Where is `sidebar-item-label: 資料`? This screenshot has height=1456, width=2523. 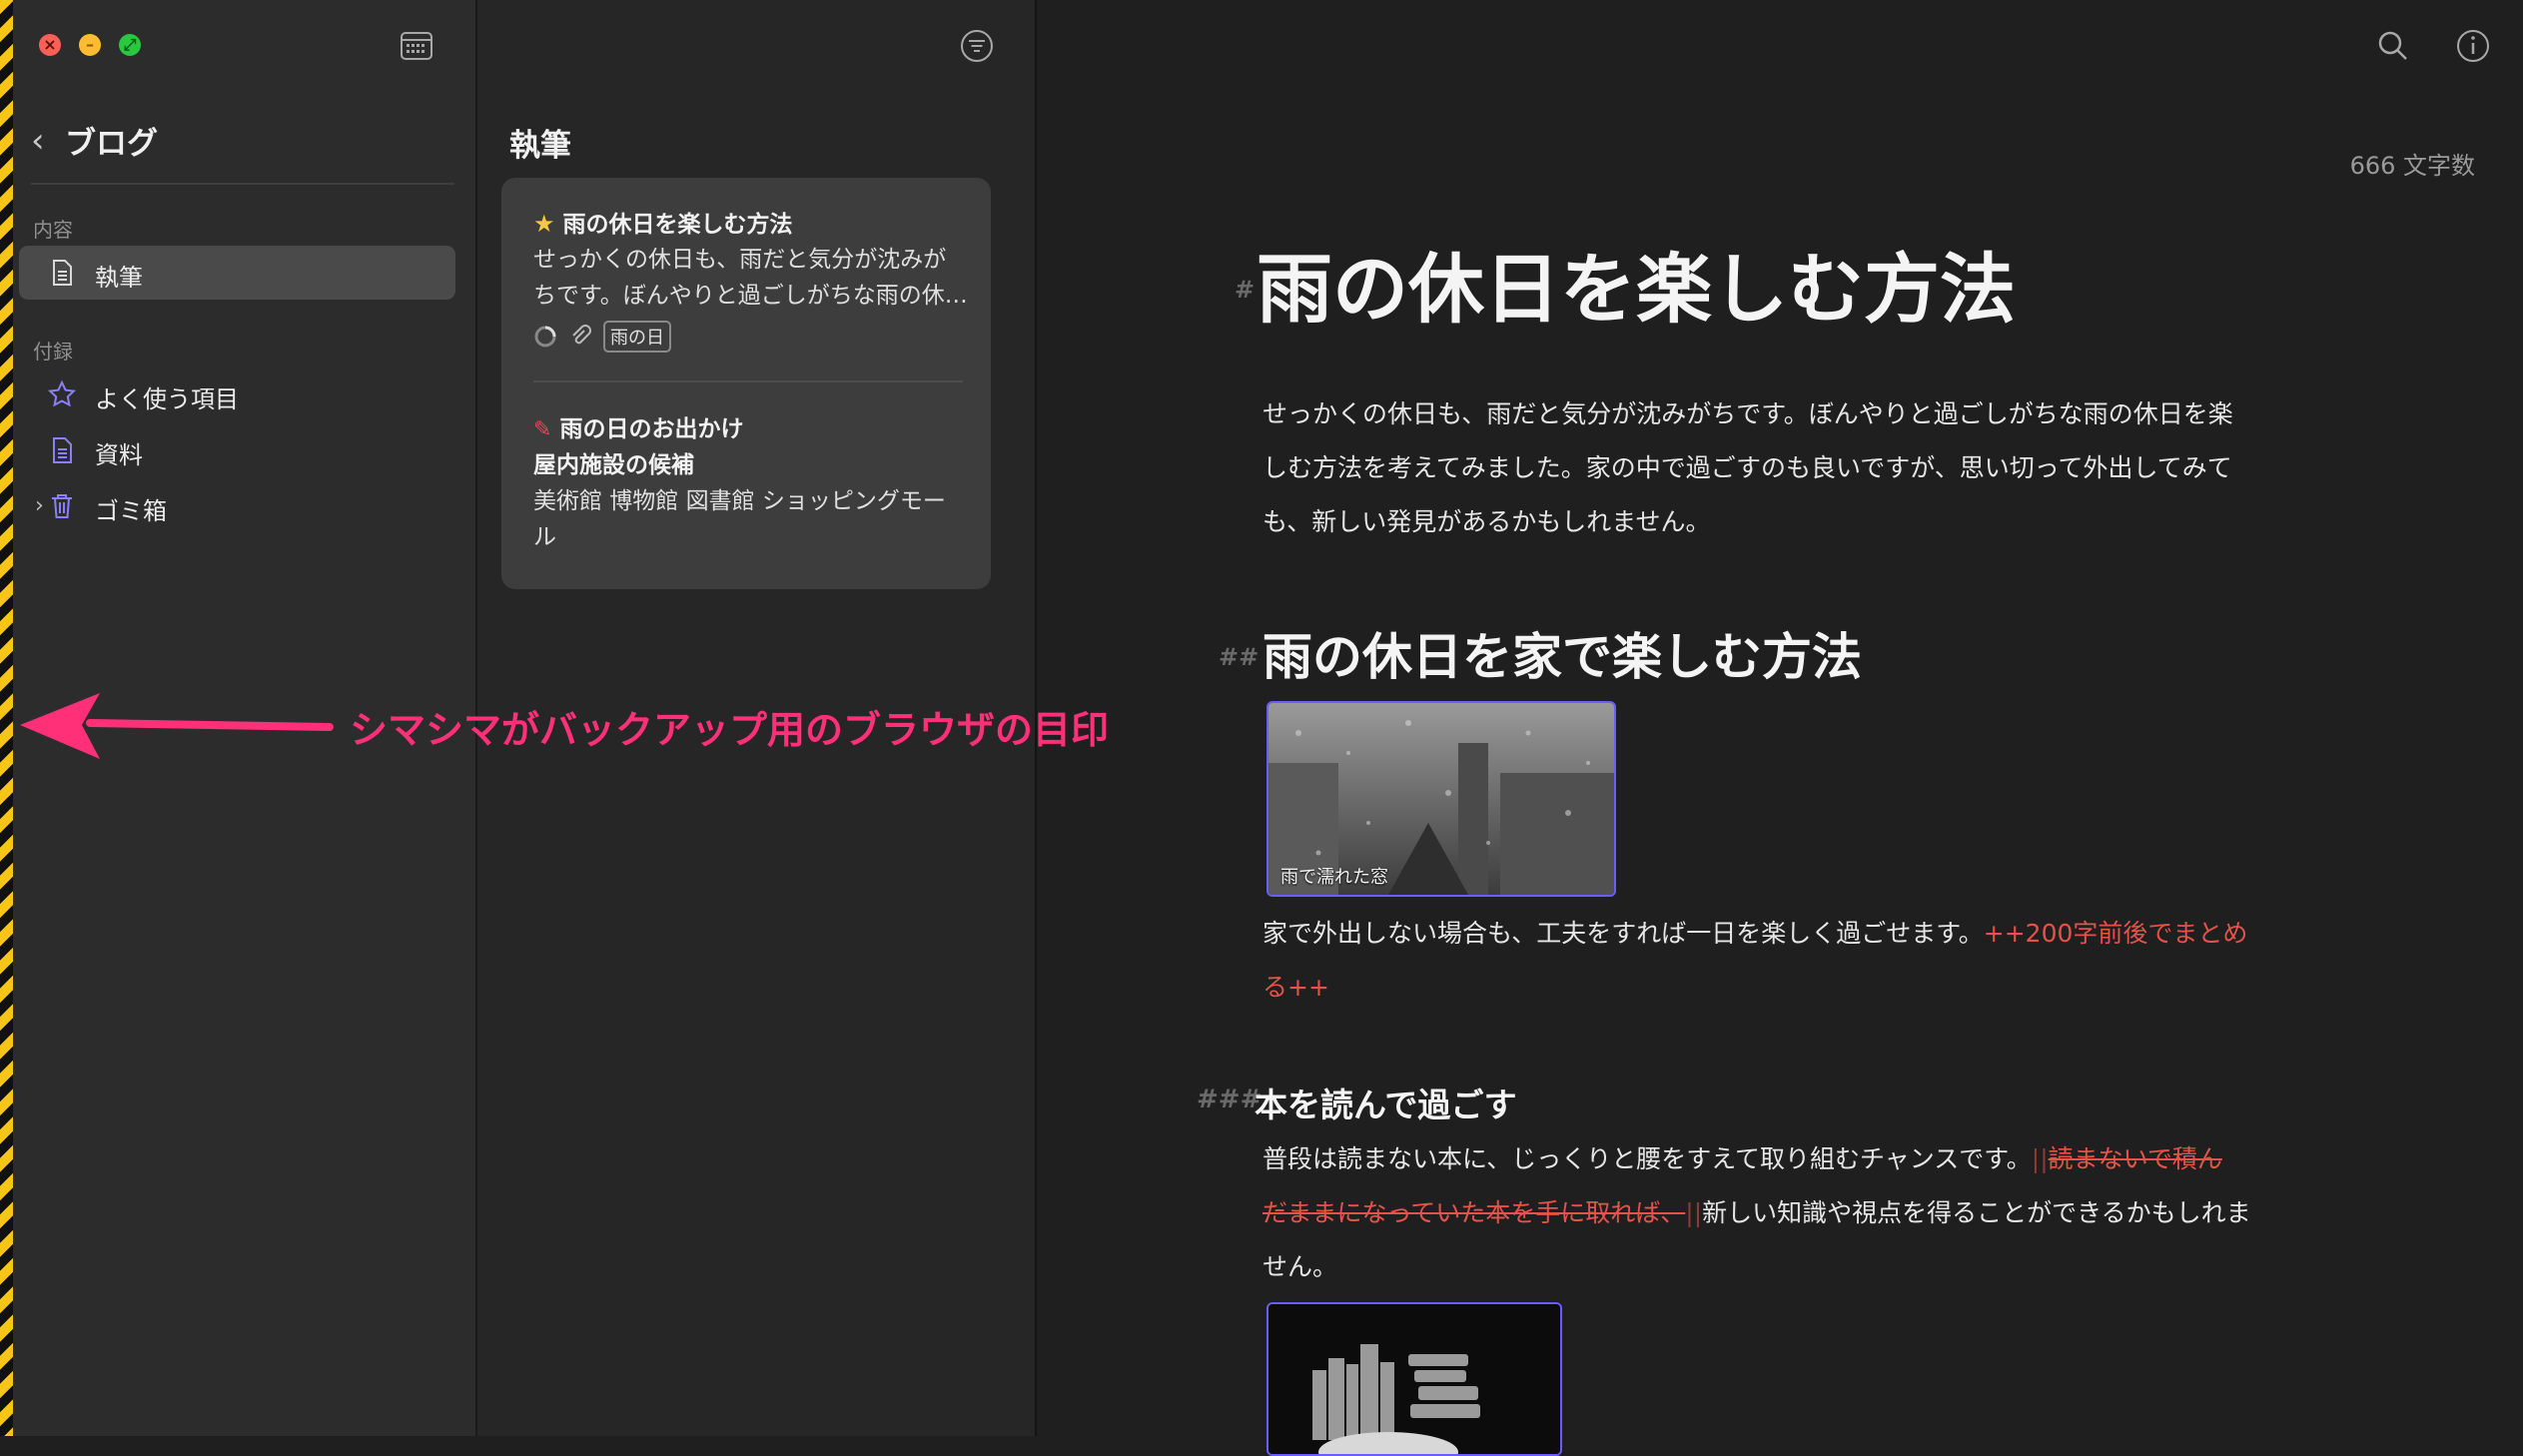
sidebar-item-label: 資料 is located at coordinates (119, 455).